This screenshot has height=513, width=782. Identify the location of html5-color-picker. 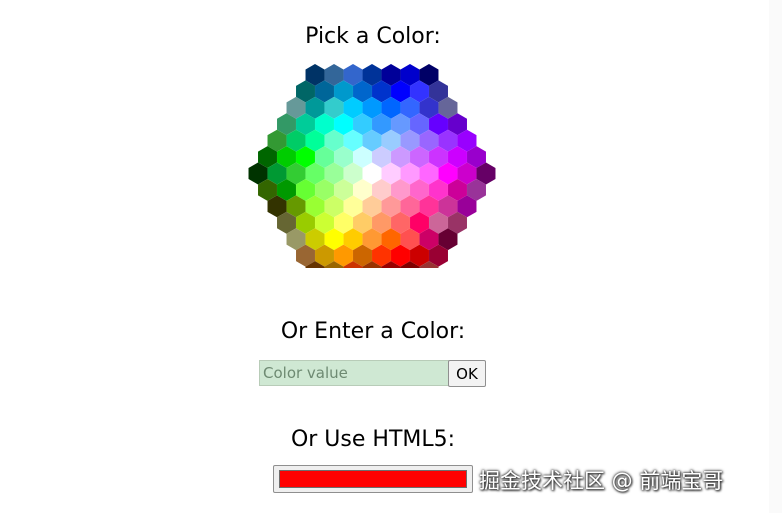
(373, 479).